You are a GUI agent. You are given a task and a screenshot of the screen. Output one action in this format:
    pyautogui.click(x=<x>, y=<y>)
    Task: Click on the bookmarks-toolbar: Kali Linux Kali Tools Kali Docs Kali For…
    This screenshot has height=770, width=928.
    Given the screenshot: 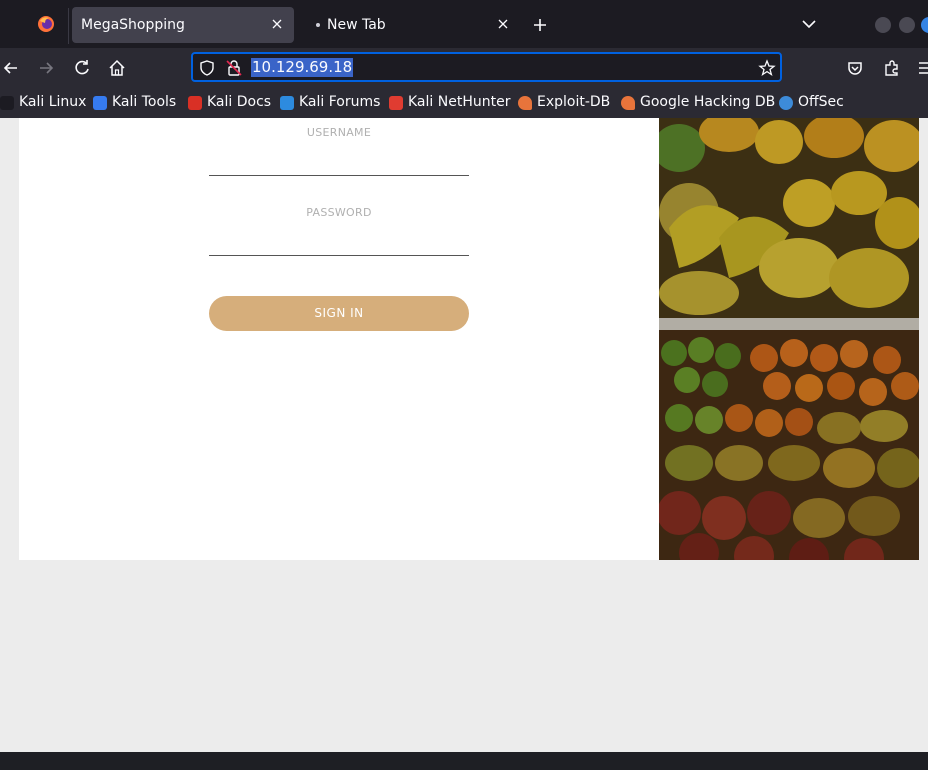 What is the action you would take?
    pyautogui.click(x=464, y=103)
    